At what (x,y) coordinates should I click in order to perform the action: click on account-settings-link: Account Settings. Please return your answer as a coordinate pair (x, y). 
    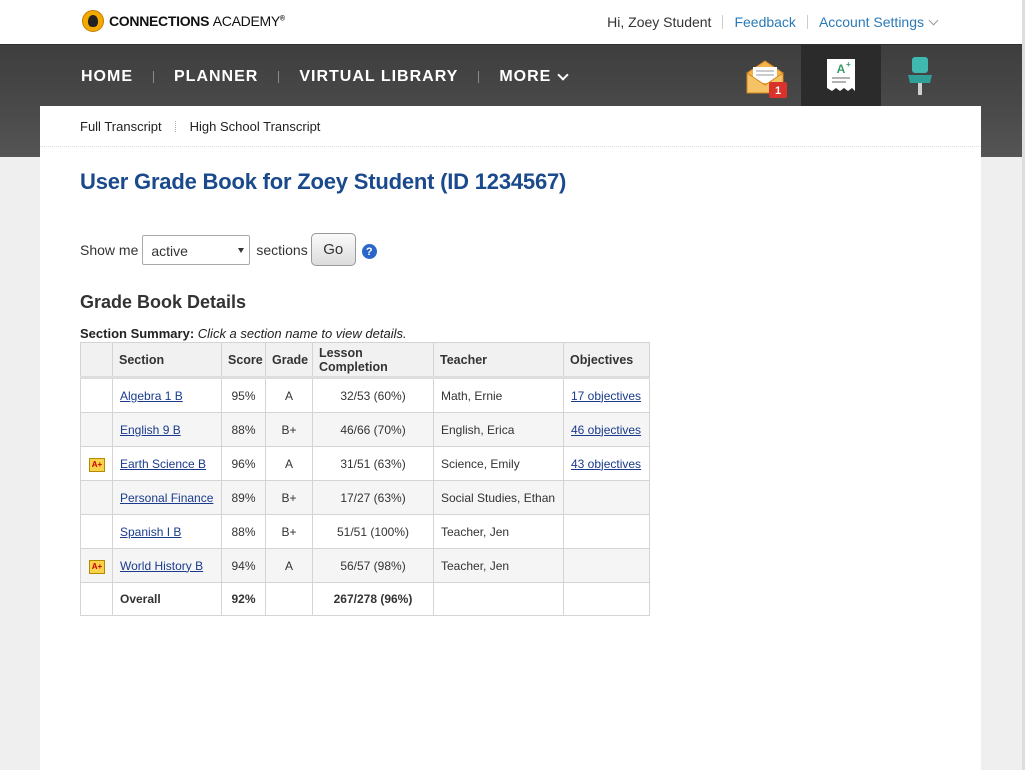
    Looking at the image, I should click on (871, 22).